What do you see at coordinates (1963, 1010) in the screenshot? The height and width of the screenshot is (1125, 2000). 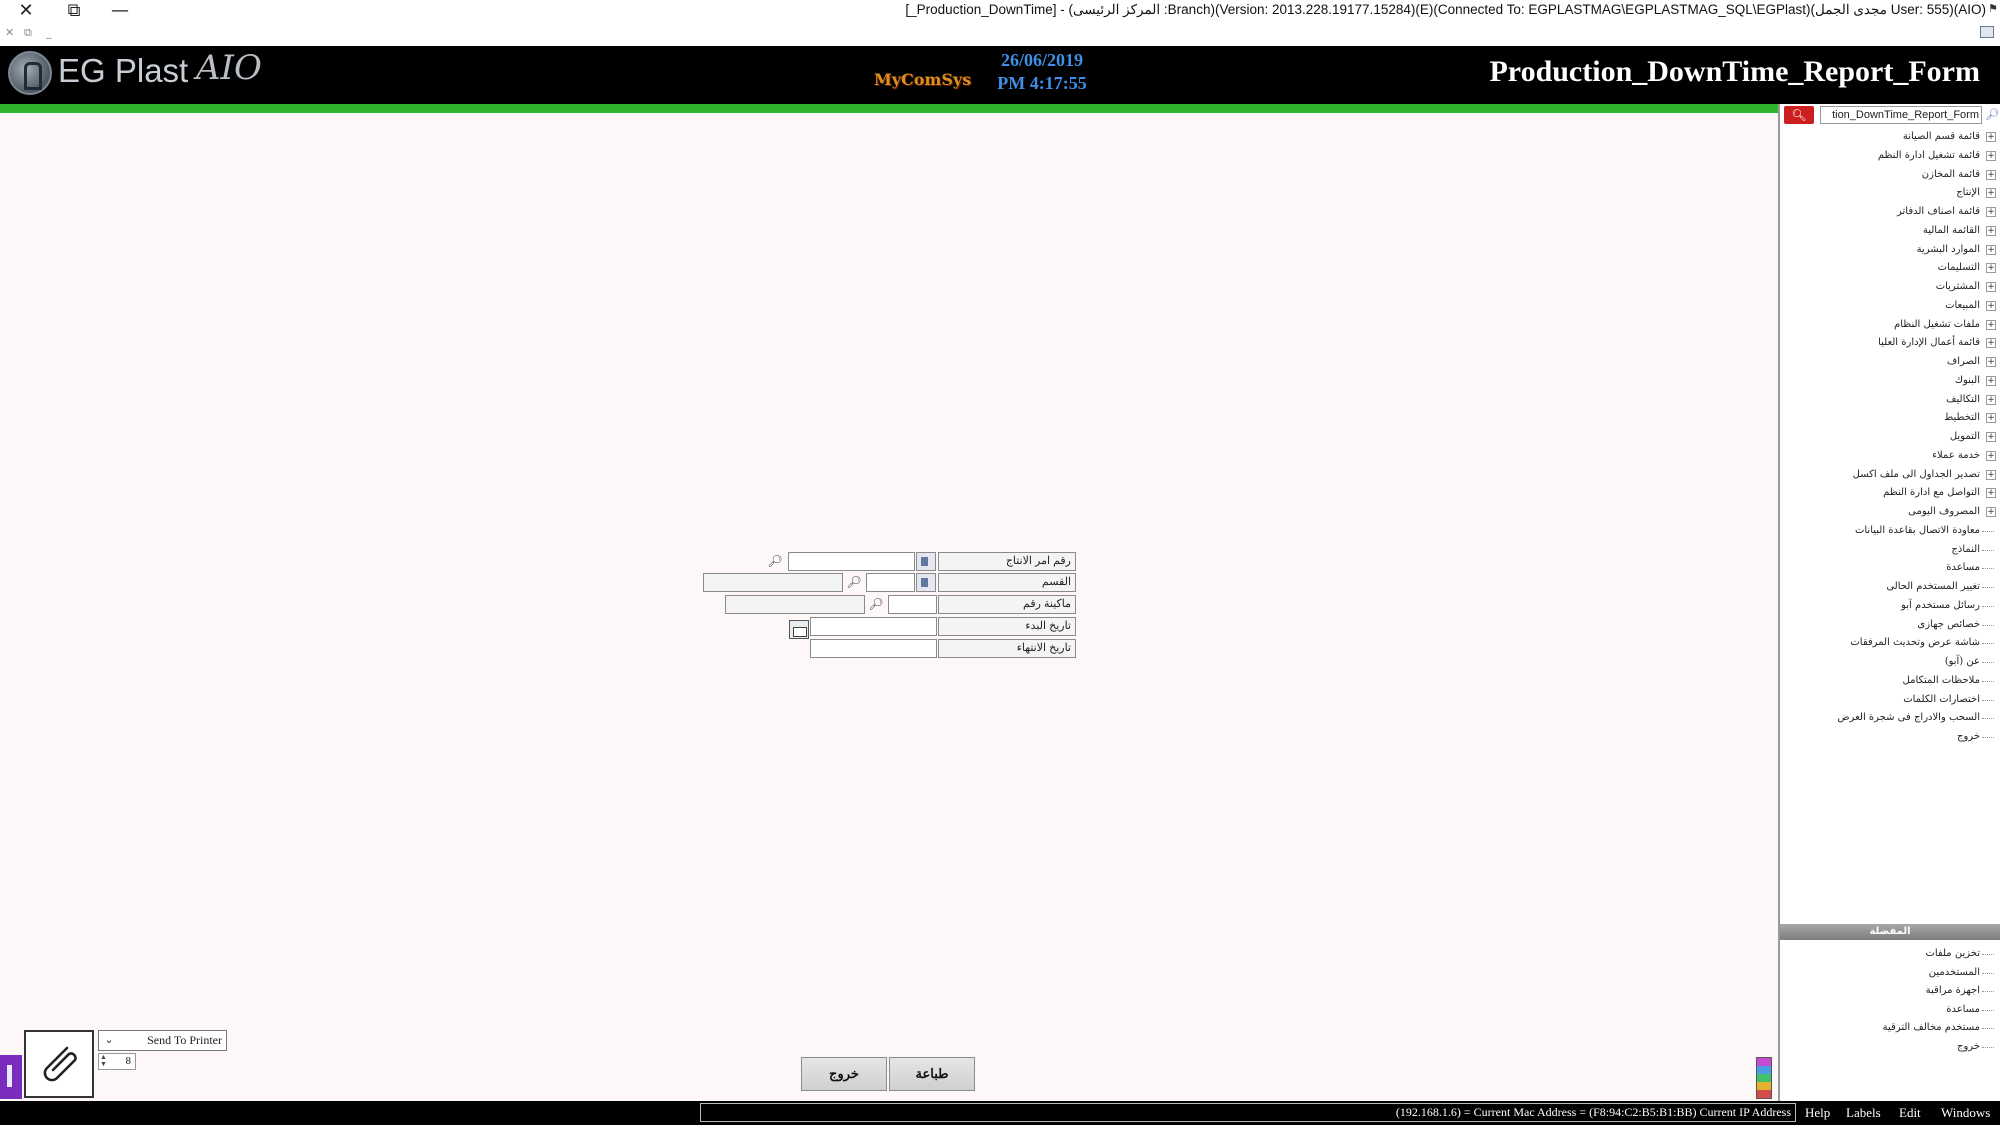 I see `favorite-item: مساعدة` at bounding box center [1963, 1010].